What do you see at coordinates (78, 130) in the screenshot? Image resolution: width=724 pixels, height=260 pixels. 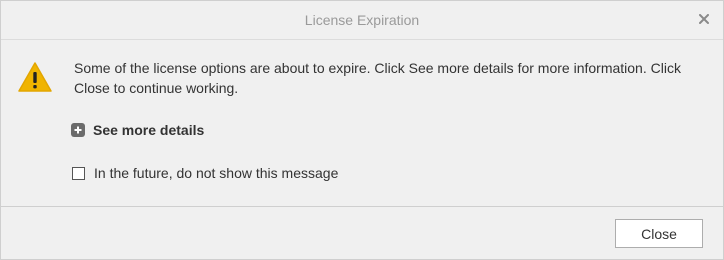 I see `plus-square-icon` at bounding box center [78, 130].